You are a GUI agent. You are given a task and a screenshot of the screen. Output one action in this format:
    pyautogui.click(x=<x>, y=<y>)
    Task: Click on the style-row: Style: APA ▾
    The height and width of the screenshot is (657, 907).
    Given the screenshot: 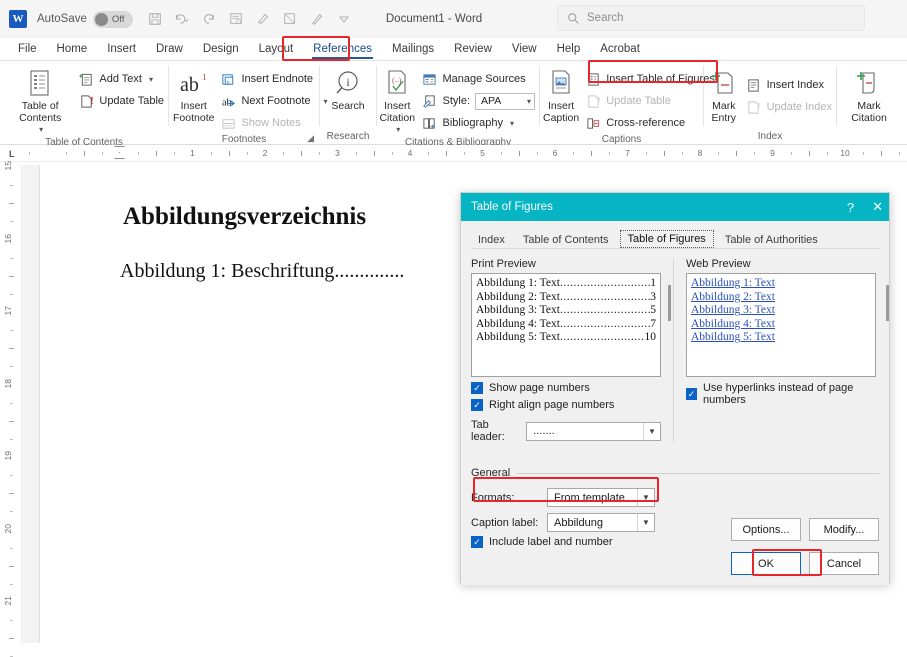 What is the action you would take?
    pyautogui.click(x=478, y=101)
    